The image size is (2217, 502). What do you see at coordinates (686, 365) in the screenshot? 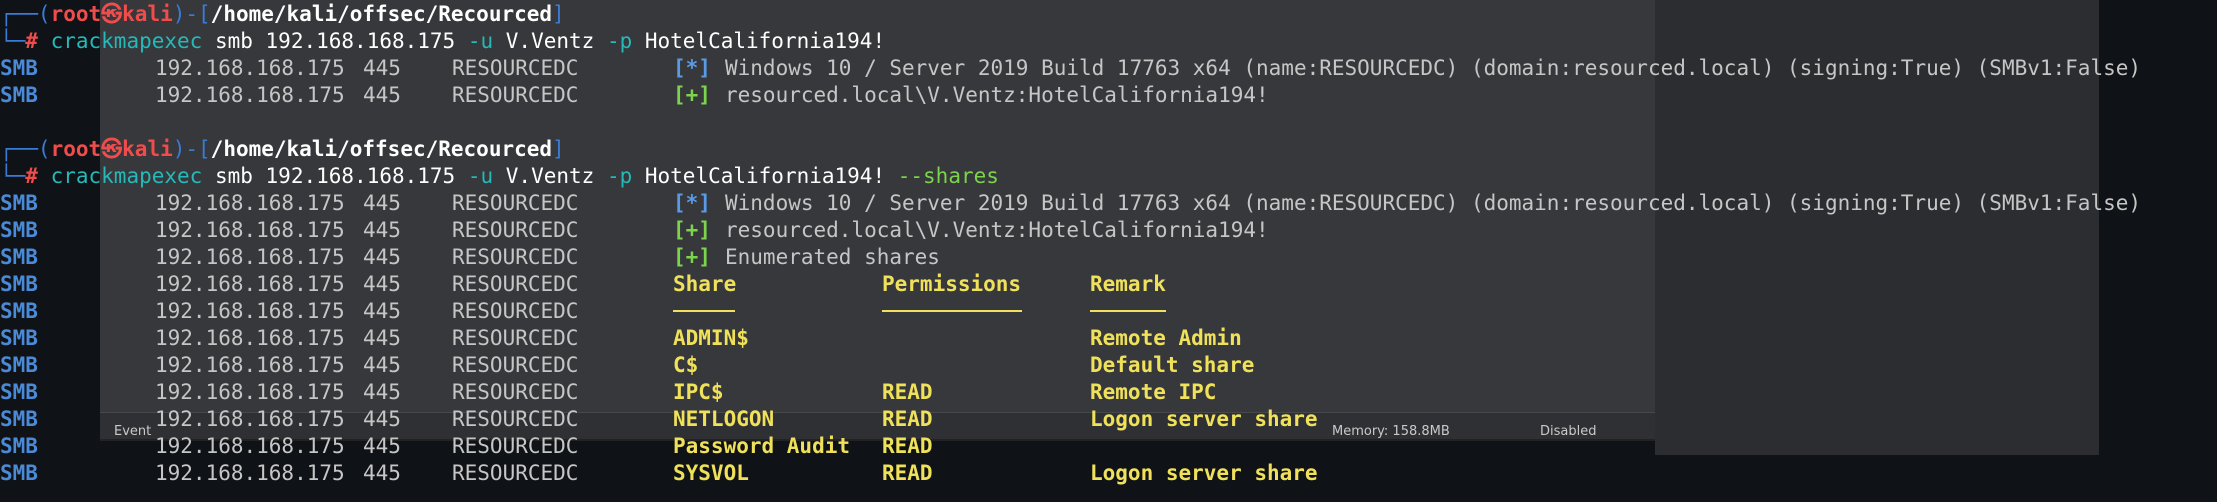
I see `share-name: C$` at bounding box center [686, 365].